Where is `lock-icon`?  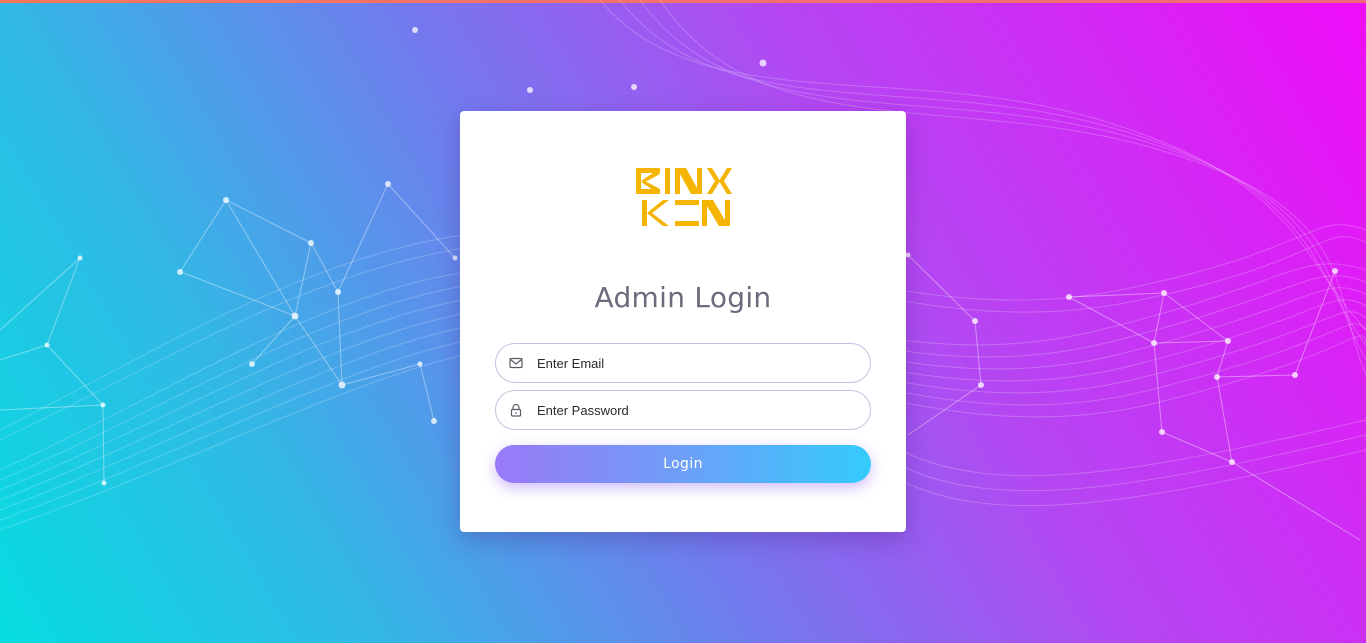 lock-icon is located at coordinates (516, 410).